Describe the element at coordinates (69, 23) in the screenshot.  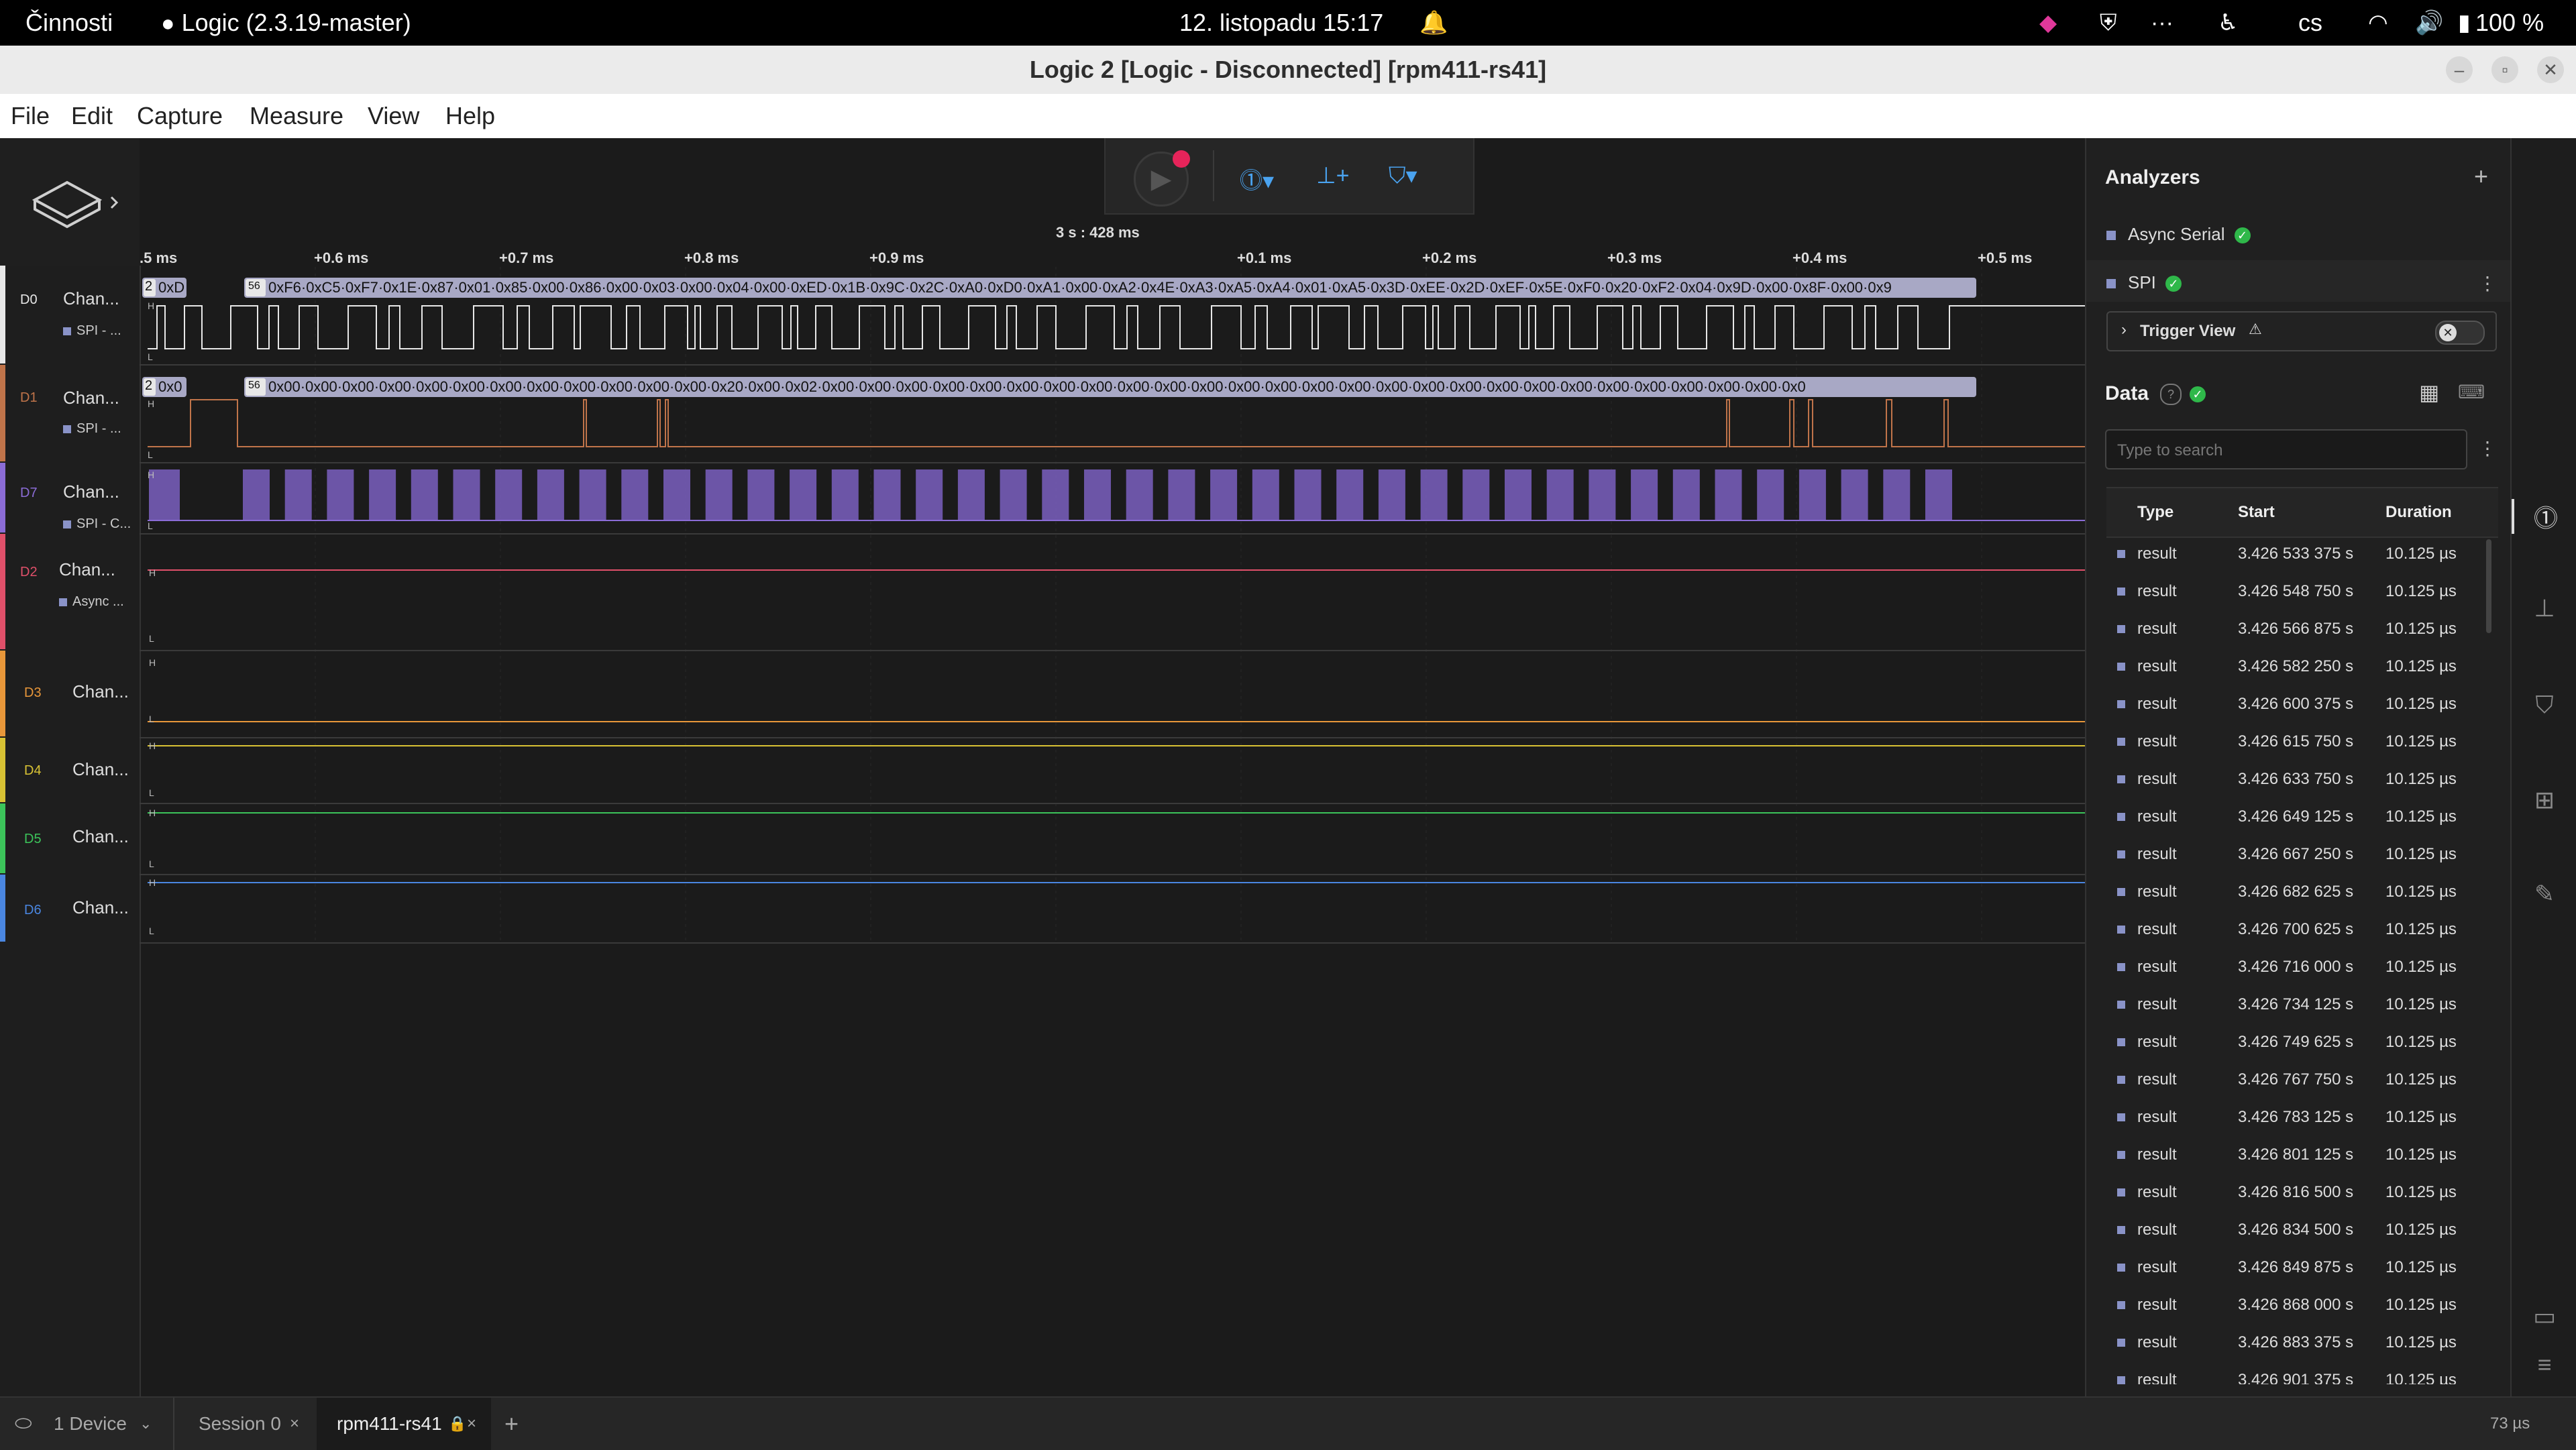
I see `activities-button: Činnosti` at that location.